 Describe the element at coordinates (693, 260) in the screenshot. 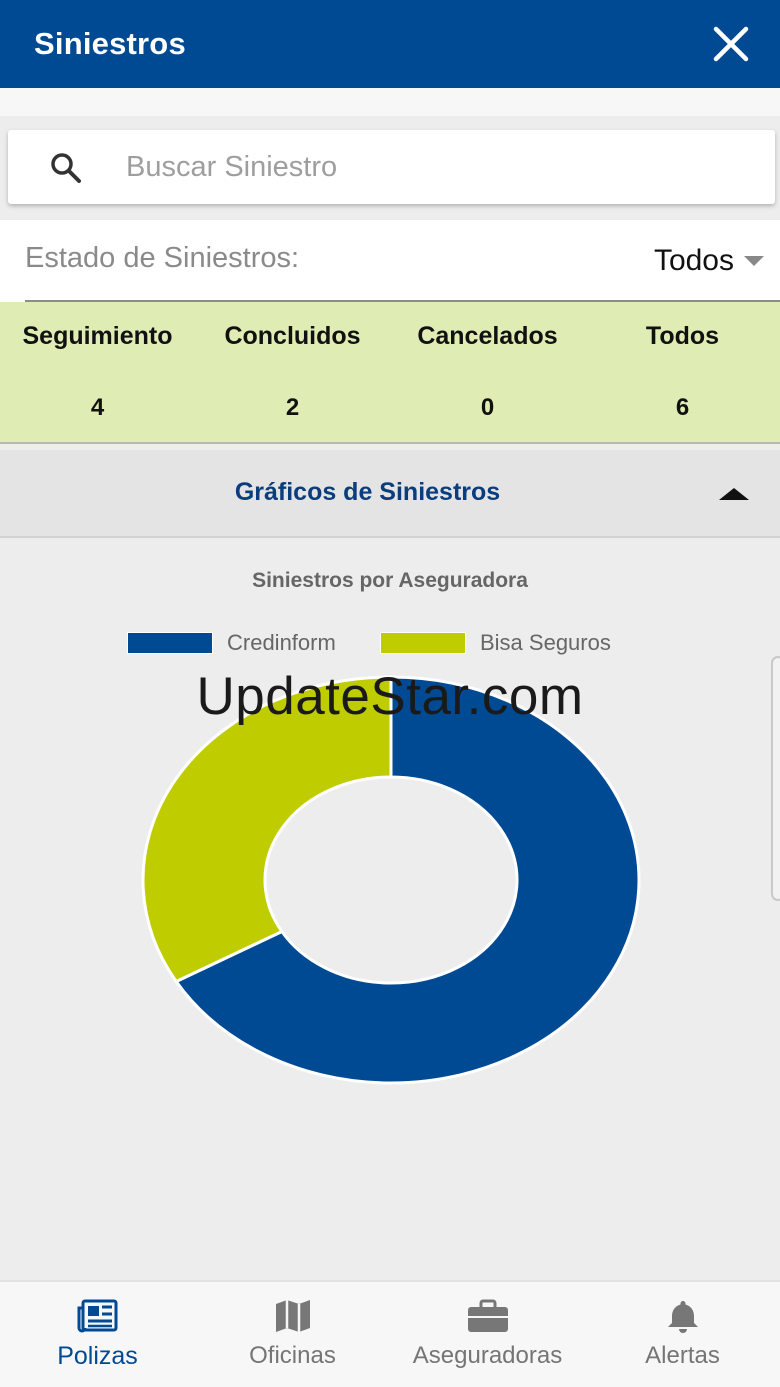

I see `status-filter-value: Todos` at that location.